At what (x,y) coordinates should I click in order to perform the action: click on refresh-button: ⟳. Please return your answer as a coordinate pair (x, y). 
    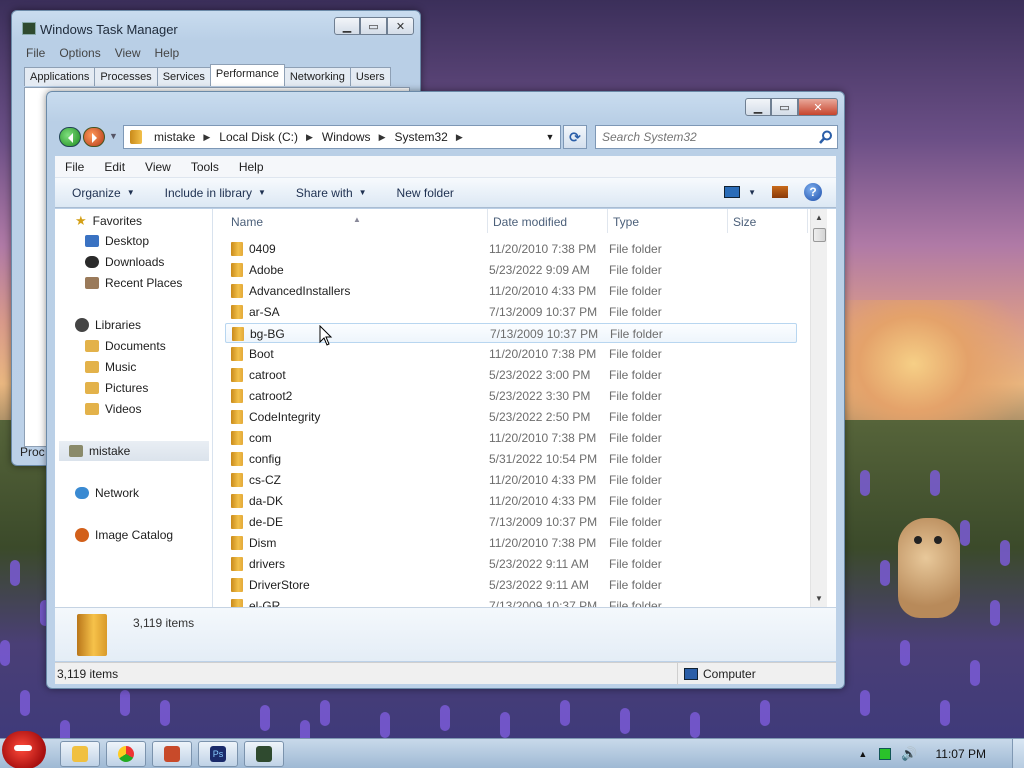
    Looking at the image, I should click on (575, 137).